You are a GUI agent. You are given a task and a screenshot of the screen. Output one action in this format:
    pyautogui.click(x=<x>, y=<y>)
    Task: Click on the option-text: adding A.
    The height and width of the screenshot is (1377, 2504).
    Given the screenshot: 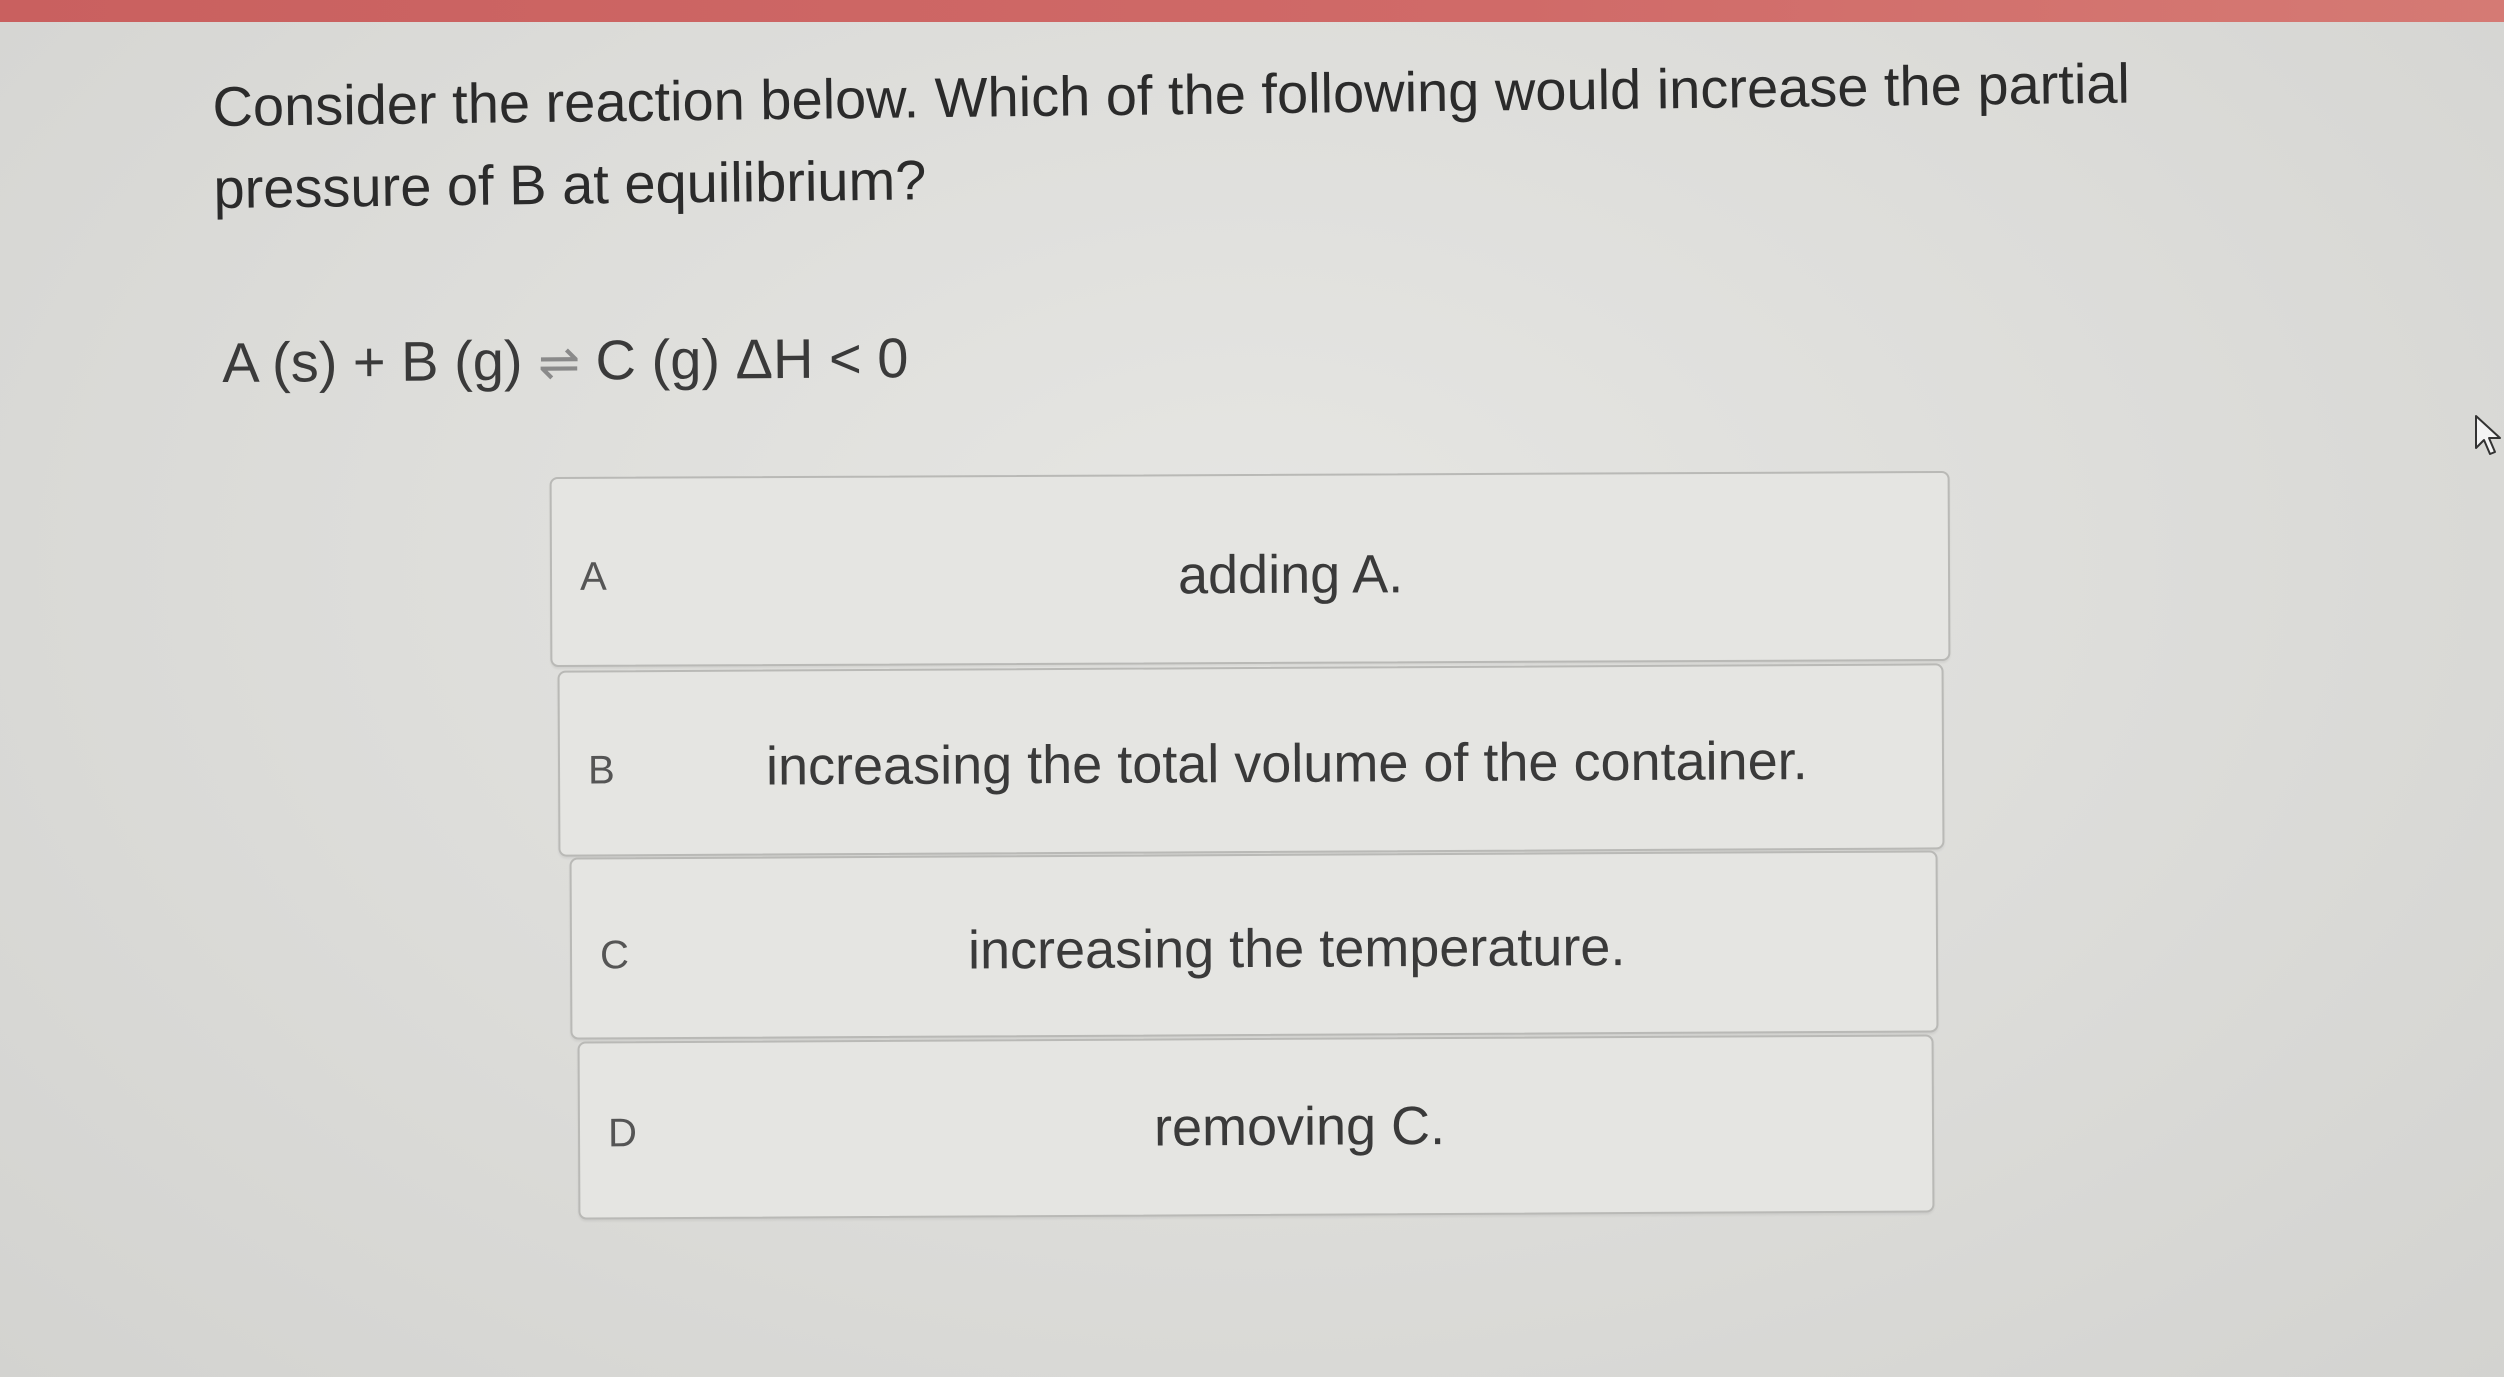 What is the action you would take?
    pyautogui.click(x=1290, y=575)
    